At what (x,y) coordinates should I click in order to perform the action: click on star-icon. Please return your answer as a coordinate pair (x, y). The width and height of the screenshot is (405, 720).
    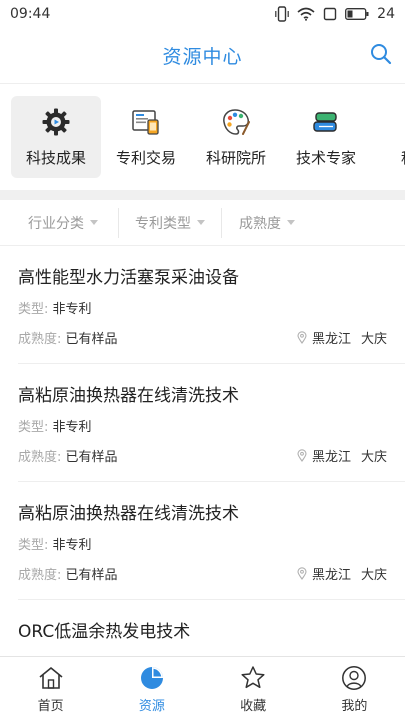
    Looking at the image, I should click on (253, 678).